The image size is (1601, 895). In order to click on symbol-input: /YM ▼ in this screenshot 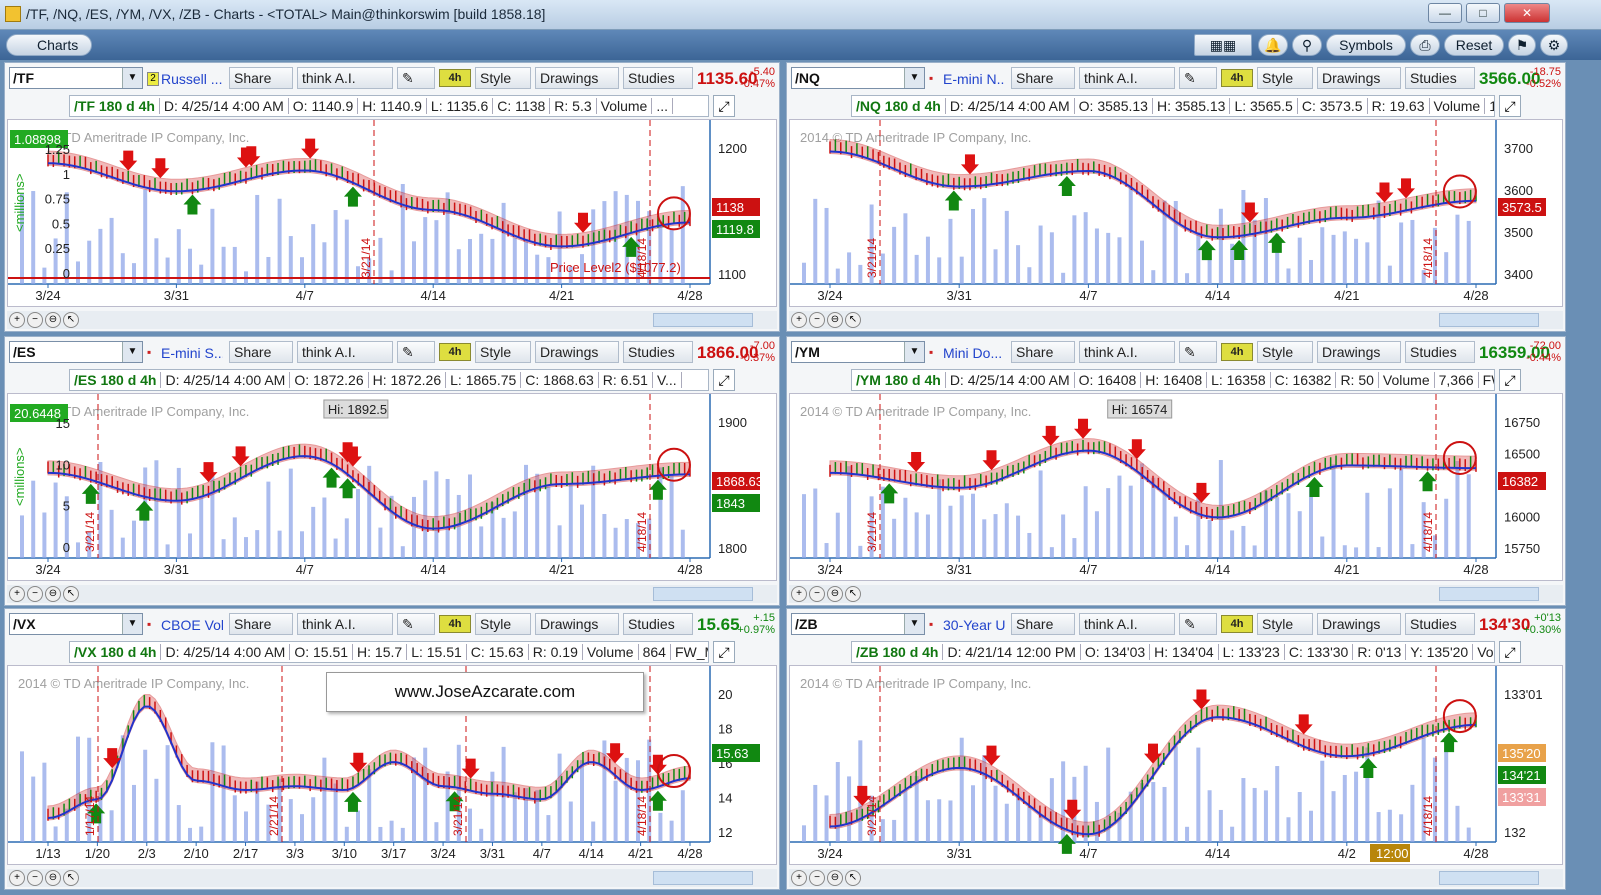, I will do `click(858, 352)`.